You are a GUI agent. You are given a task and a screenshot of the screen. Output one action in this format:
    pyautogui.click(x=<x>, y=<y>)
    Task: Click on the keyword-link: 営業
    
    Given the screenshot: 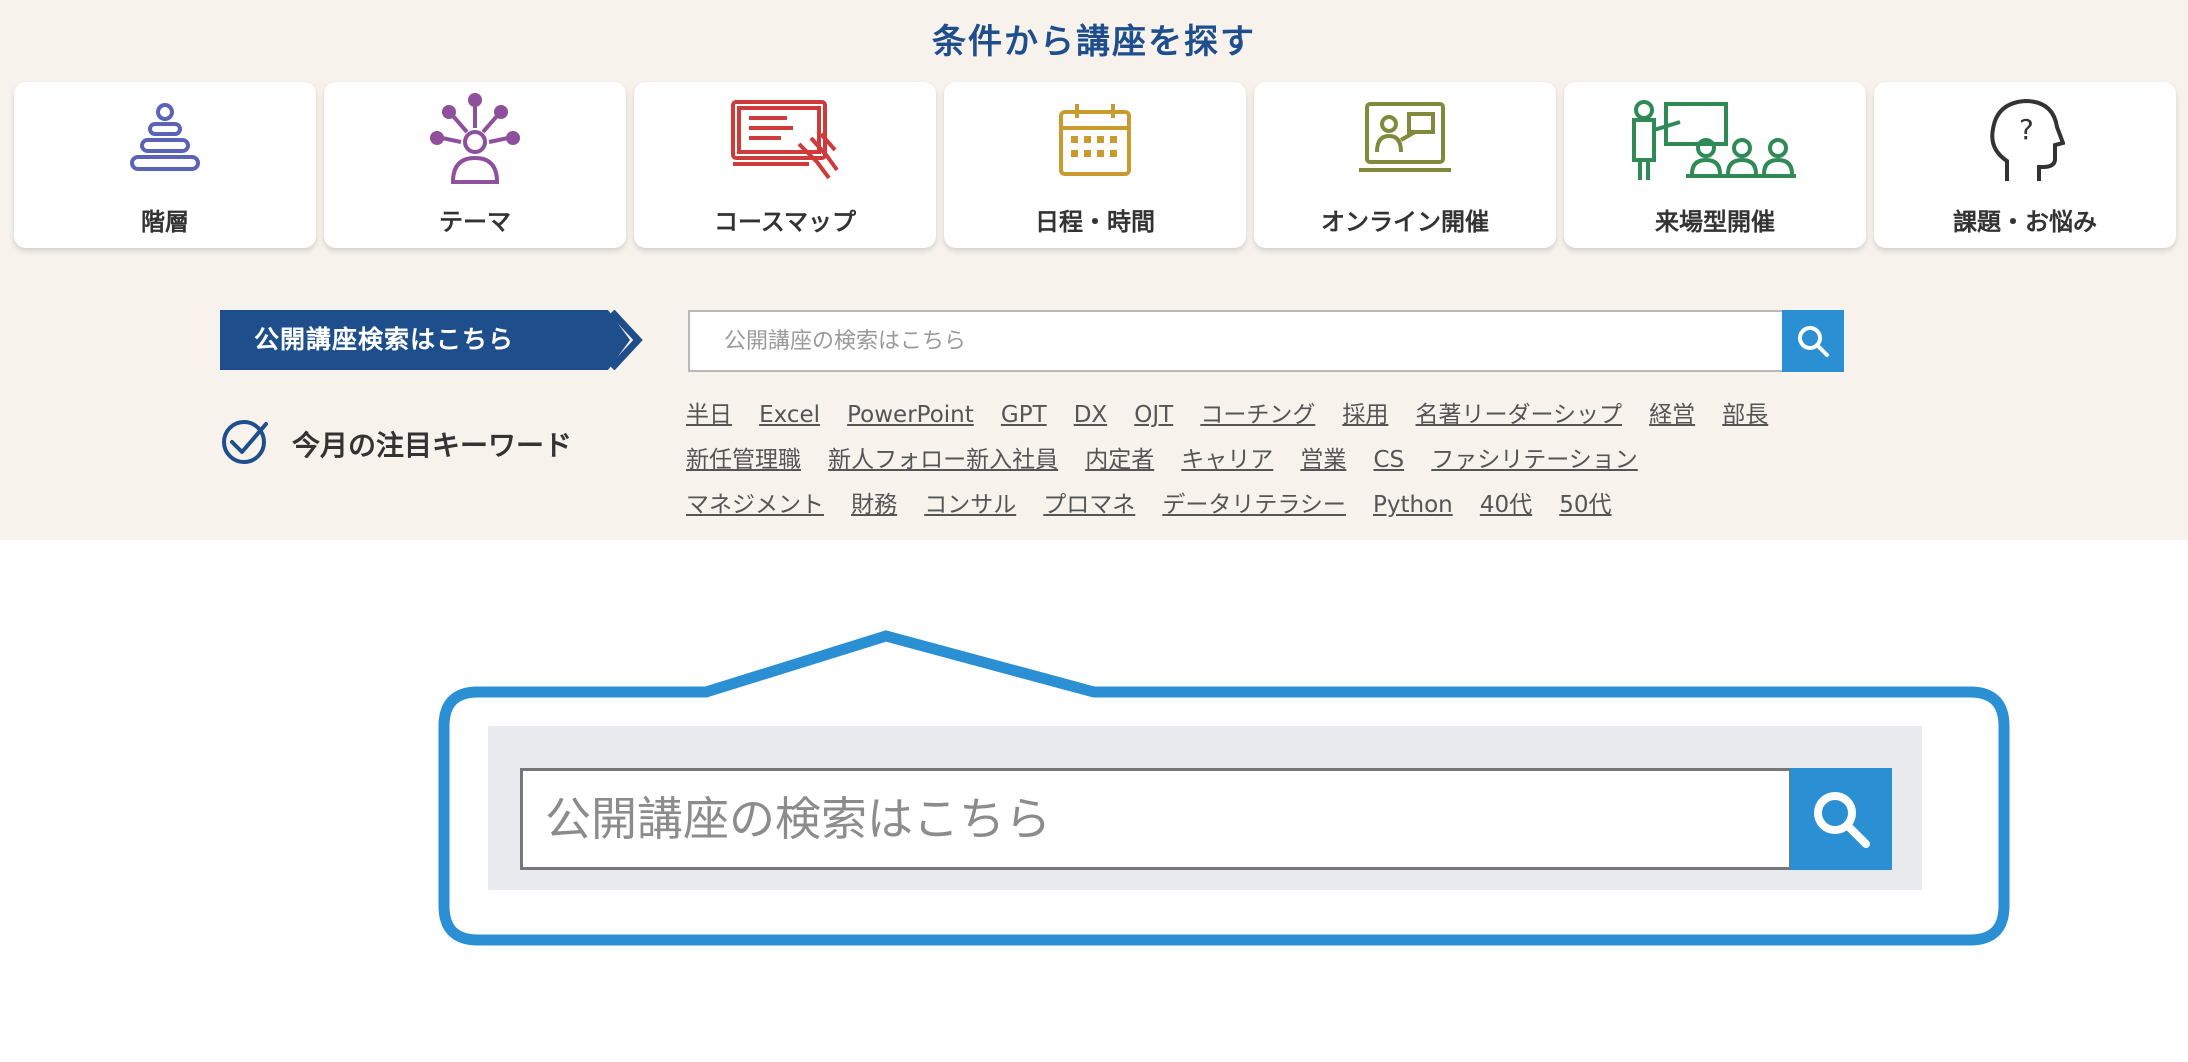 What is the action you would take?
    pyautogui.click(x=1323, y=460)
    